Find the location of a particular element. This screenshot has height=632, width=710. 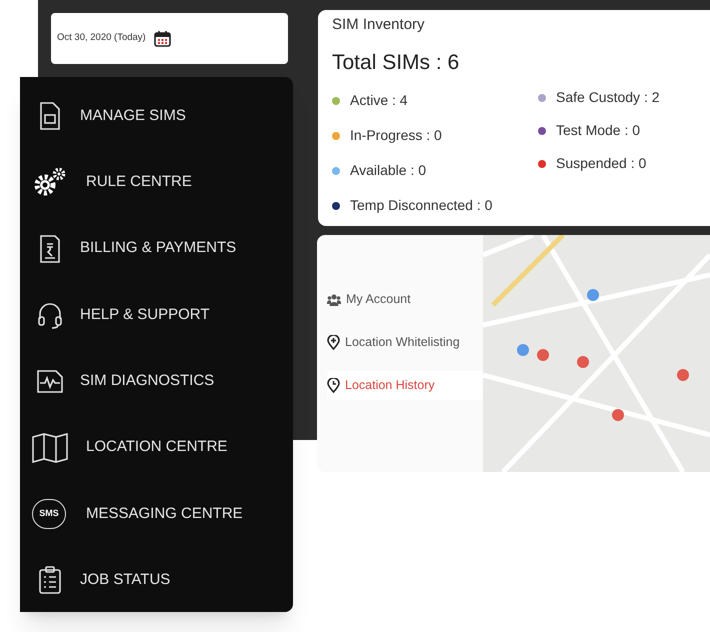

sim-card-icon is located at coordinates (50, 116).